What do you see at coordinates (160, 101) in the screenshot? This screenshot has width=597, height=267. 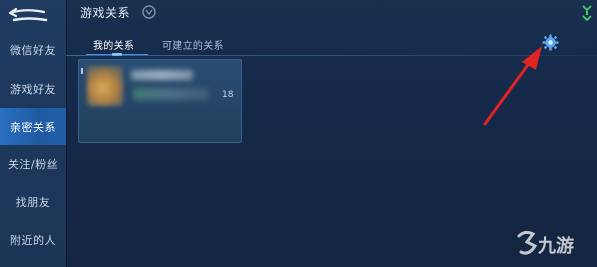 I see `relation-card: 18` at bounding box center [160, 101].